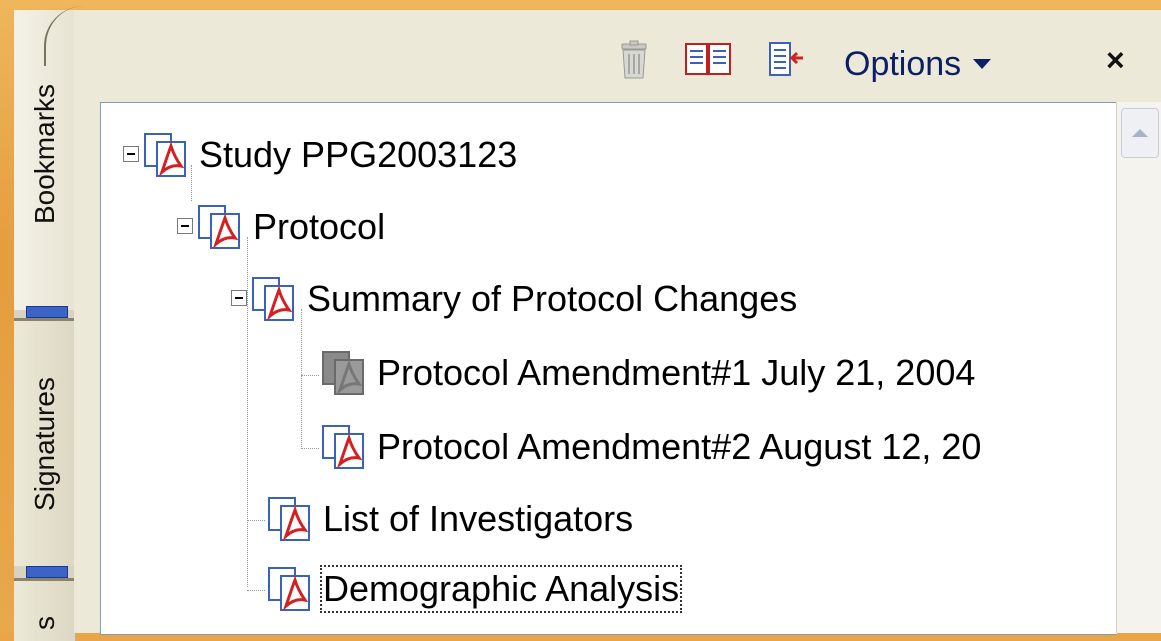 This screenshot has height=641, width=1161. I want to click on bookmark-item: Protocol Amendment#1 July 21, 2004, so click(648, 373).